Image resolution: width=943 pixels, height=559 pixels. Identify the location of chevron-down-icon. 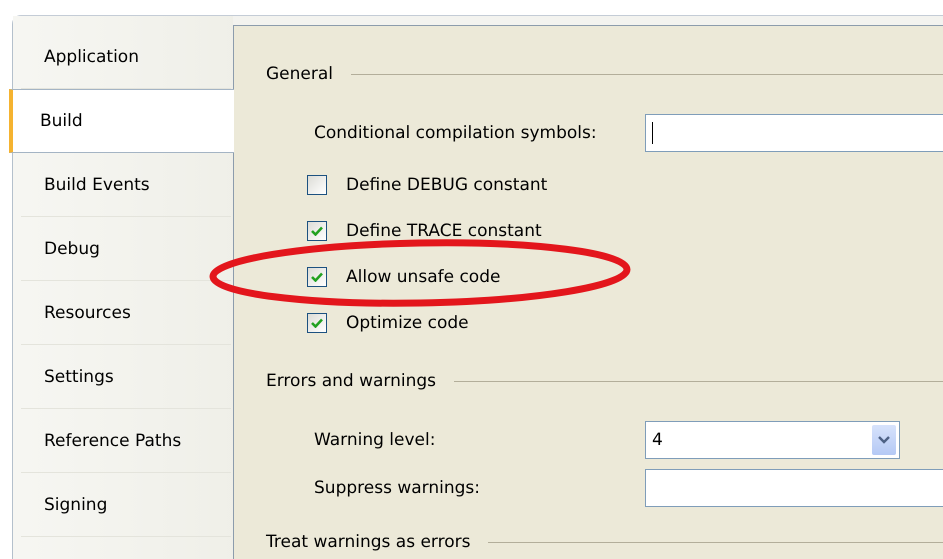
(884, 440).